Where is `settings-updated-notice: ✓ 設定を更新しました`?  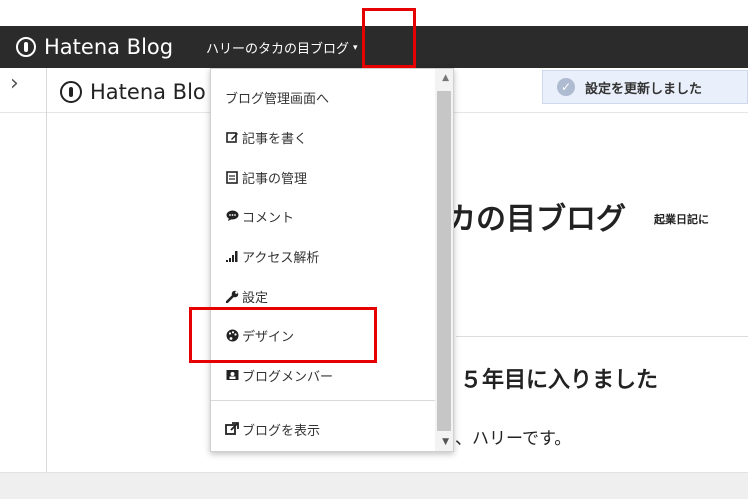
settings-updated-notice: ✓ 設定を更新しました is located at coordinates (645, 87).